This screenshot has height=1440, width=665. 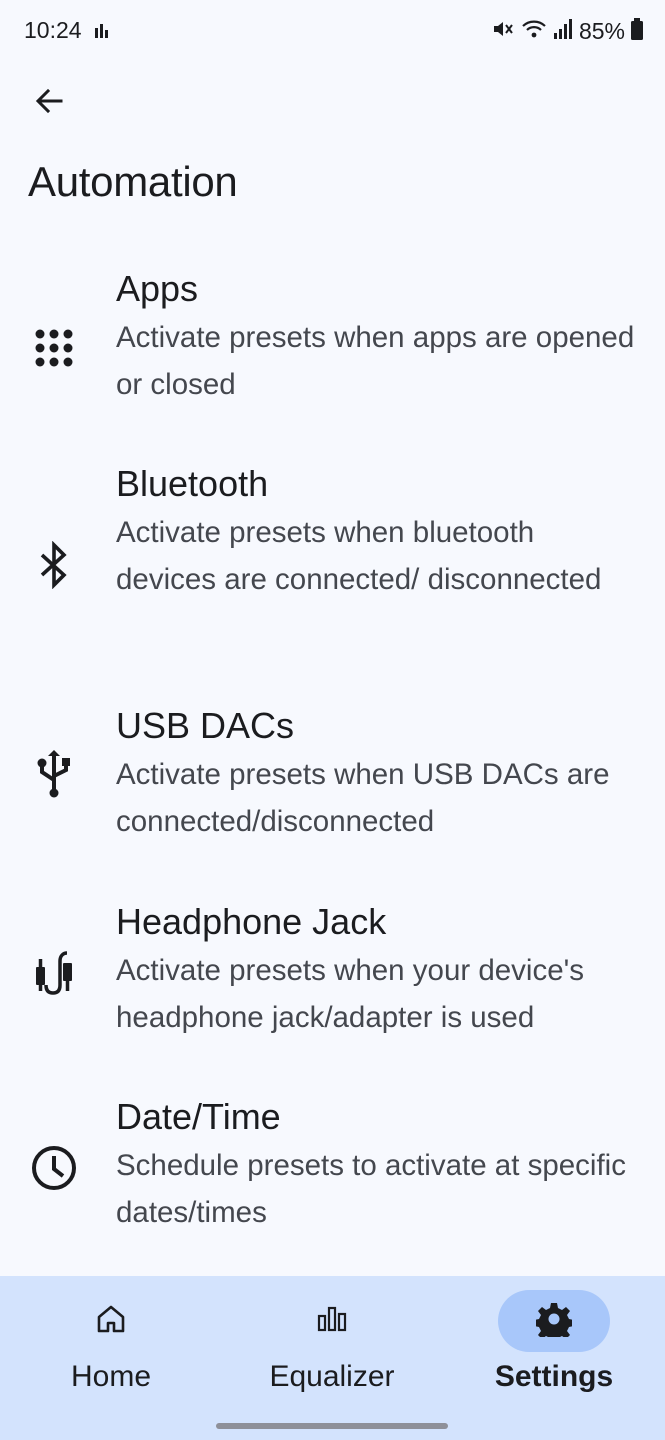 I want to click on usb-icon, so click(x=54, y=773).